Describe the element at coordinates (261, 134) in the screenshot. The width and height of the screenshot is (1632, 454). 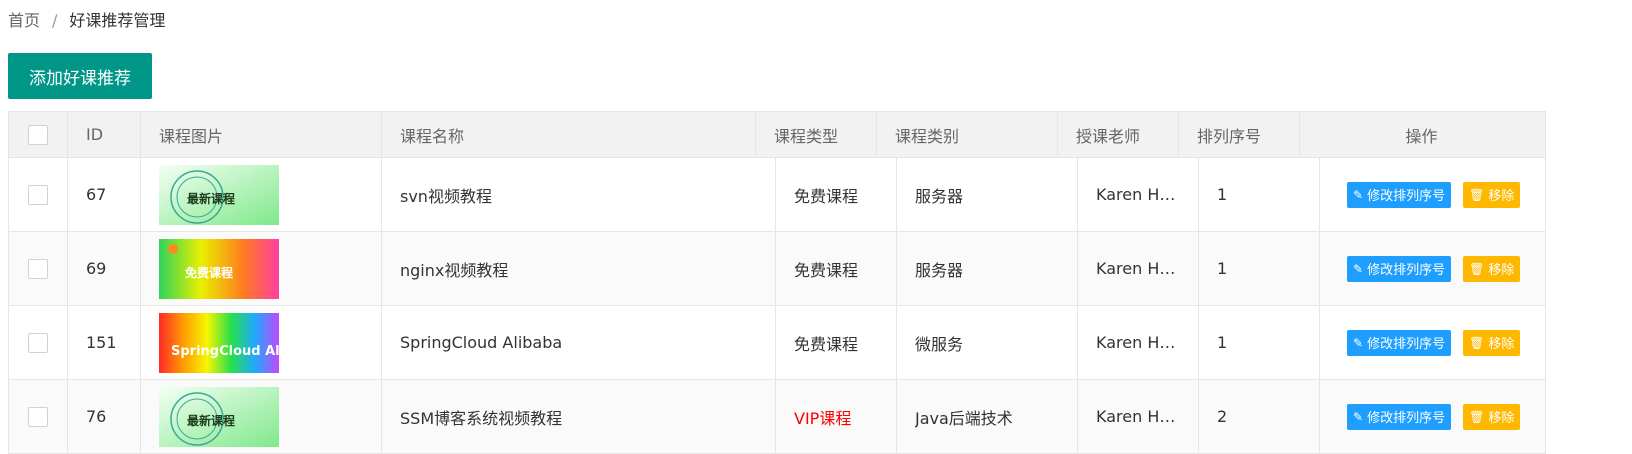
I see `header-image: 课程图片` at that location.